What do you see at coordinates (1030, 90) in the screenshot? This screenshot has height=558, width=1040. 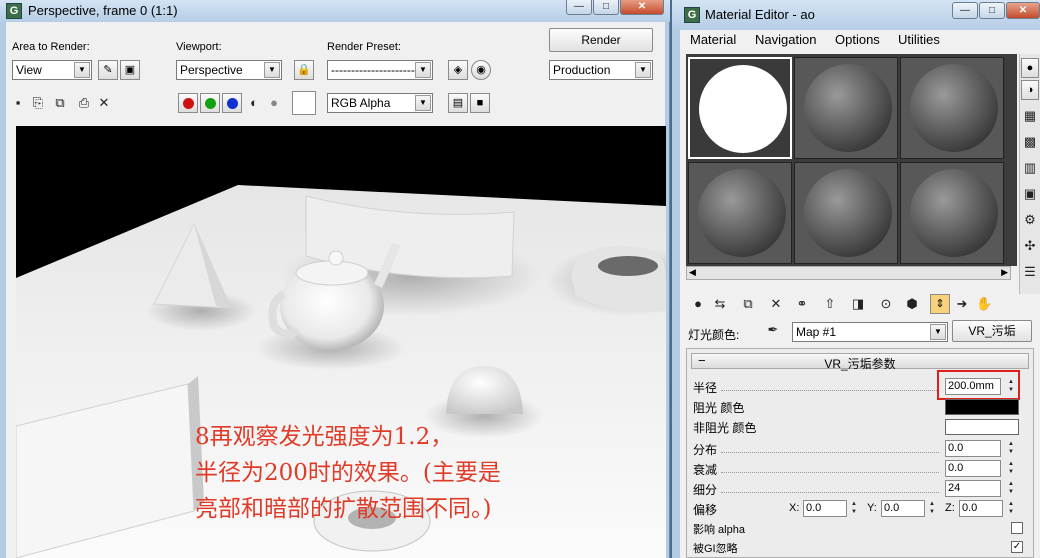 I see `backlight-icon: ◑` at bounding box center [1030, 90].